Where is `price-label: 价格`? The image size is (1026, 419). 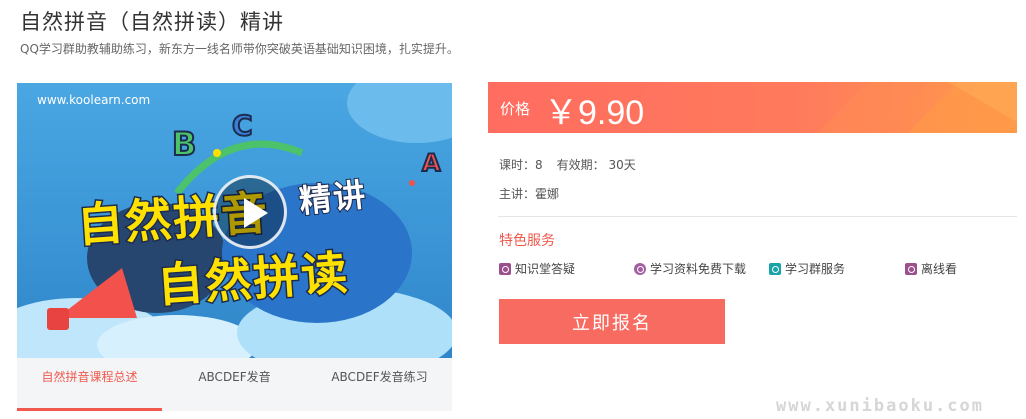 price-label: 价格 is located at coordinates (515, 109).